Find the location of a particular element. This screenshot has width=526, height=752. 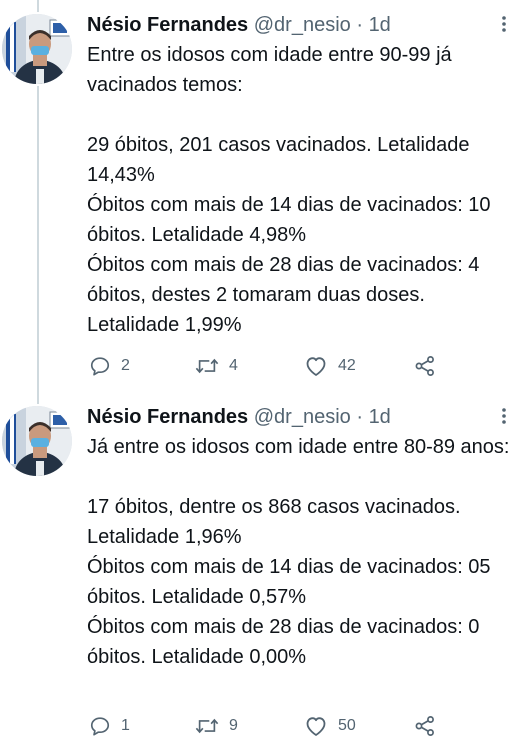

like-count: 50 is located at coordinates (347, 725).